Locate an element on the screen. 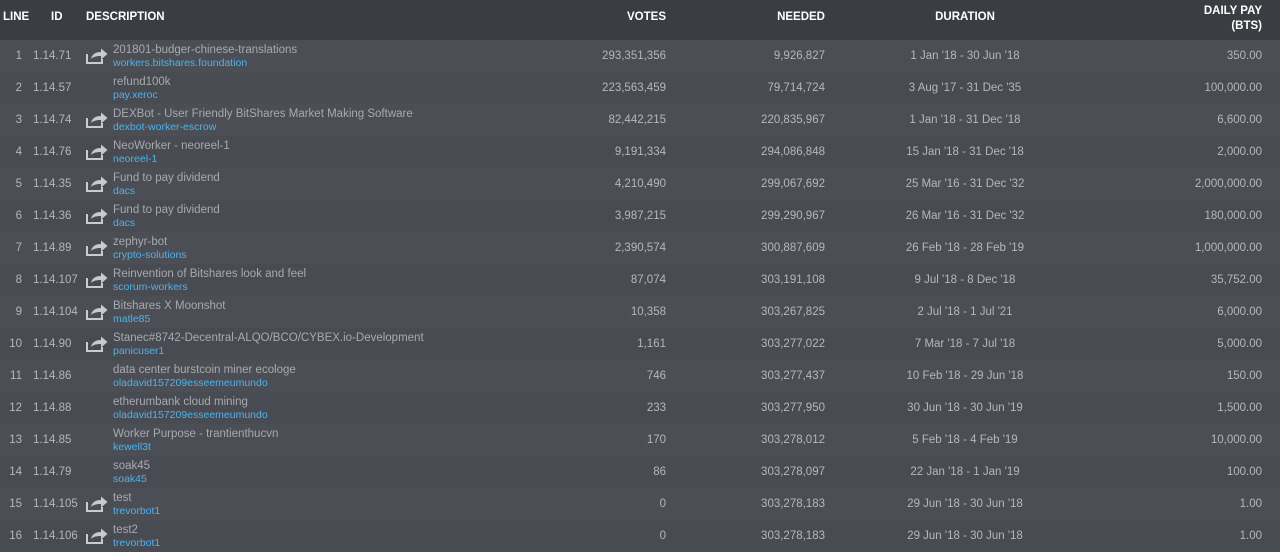 The image size is (1280, 552). column-header-needed: NEEDED is located at coordinates (801, 17).